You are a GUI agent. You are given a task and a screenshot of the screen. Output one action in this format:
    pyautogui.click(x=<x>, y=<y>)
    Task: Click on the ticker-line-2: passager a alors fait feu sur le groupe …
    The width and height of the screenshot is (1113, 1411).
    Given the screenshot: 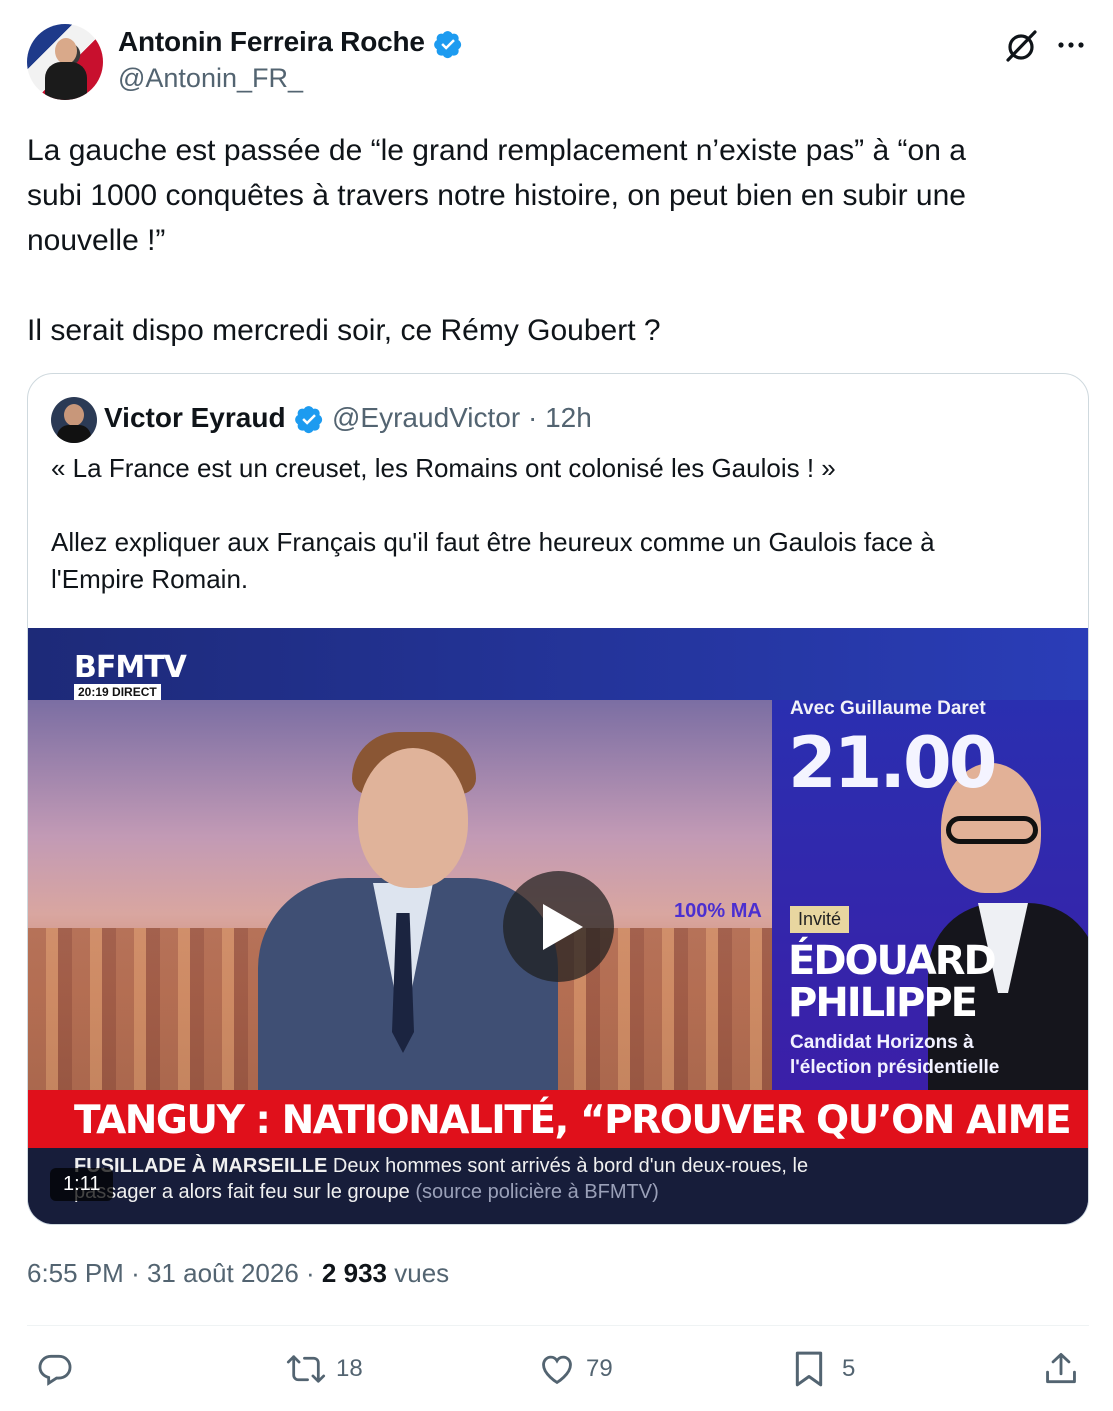 What is the action you would take?
    pyautogui.click(x=366, y=1192)
    